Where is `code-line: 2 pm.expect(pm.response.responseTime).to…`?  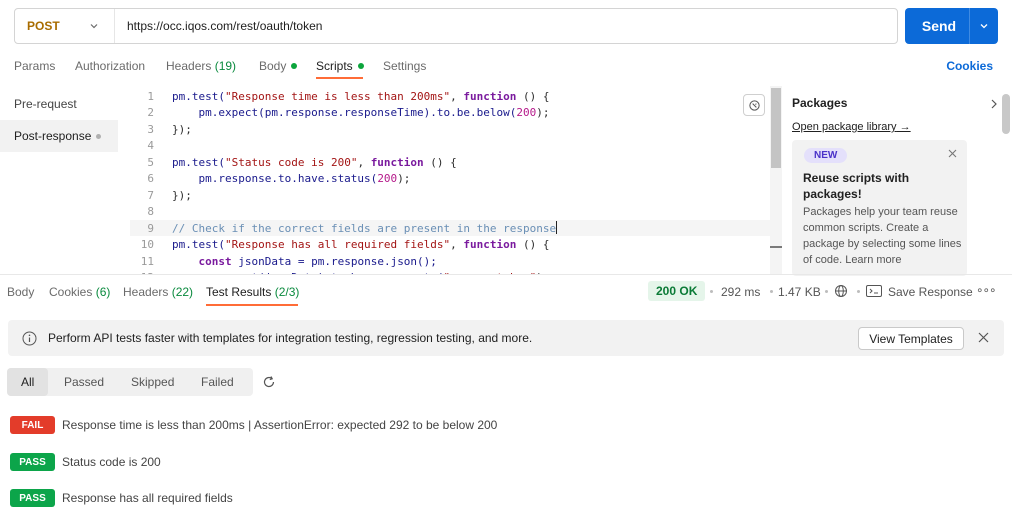 code-line: 2 pm.expect(pm.response.responseTime).to… is located at coordinates (456, 113).